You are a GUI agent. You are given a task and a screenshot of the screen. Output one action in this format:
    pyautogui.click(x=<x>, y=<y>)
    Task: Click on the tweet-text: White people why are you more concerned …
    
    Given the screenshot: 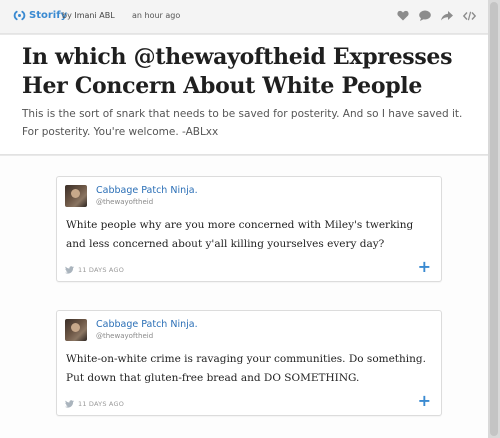 What is the action you would take?
    pyautogui.click(x=240, y=234)
    